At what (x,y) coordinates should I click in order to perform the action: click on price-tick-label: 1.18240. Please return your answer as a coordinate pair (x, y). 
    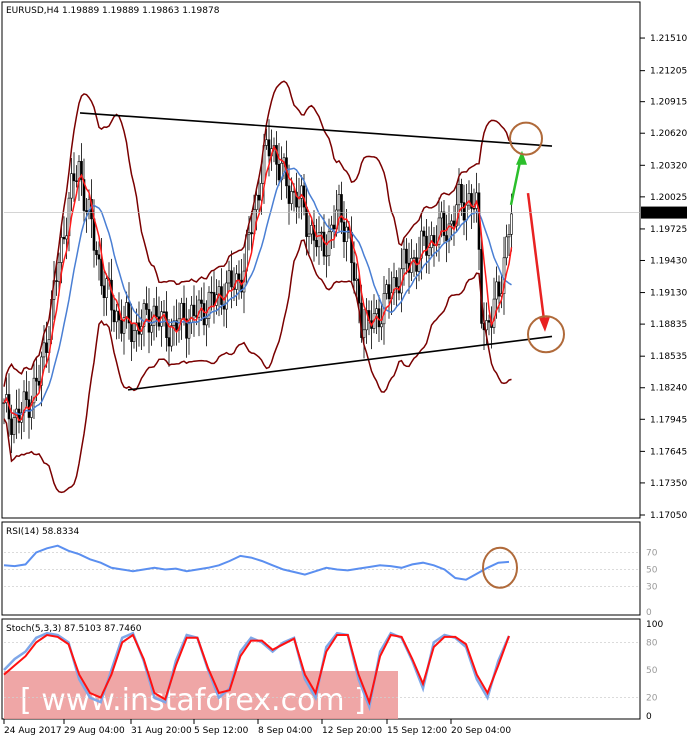
    Looking at the image, I should click on (668, 389).